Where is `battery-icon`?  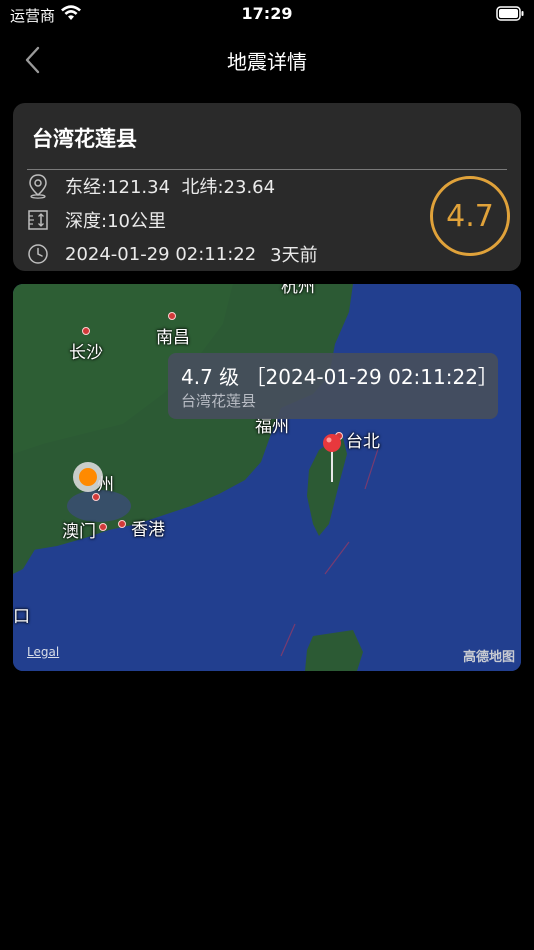 battery-icon is located at coordinates (510, 13).